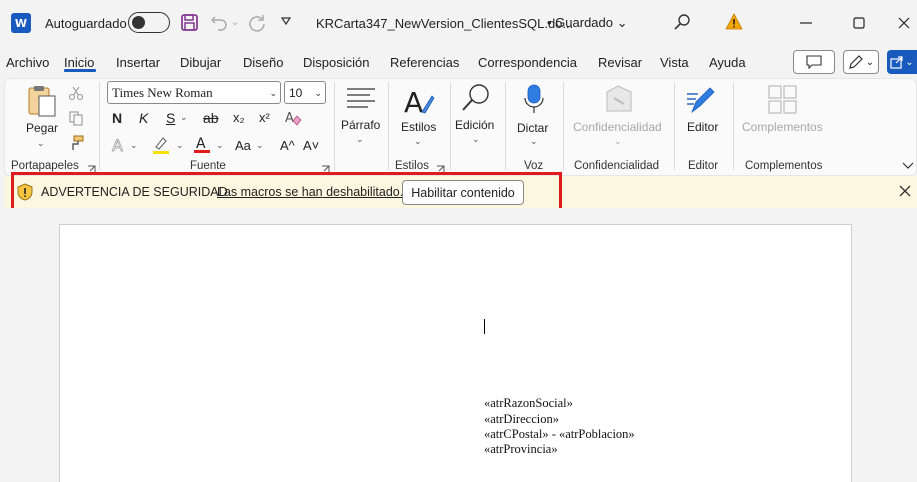 The image size is (917, 482). Describe the element at coordinates (702, 102) in the screenshot. I see `editor-icon` at that location.